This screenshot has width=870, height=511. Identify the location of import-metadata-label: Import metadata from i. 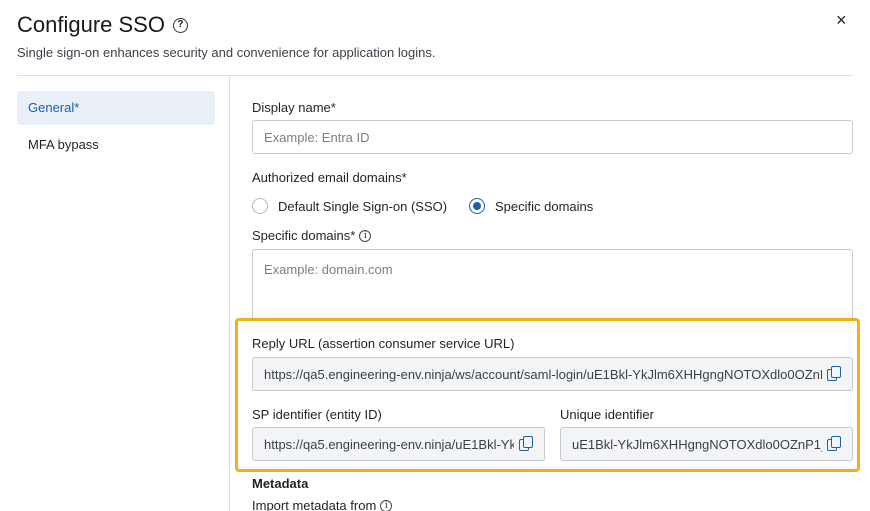
(322, 504).